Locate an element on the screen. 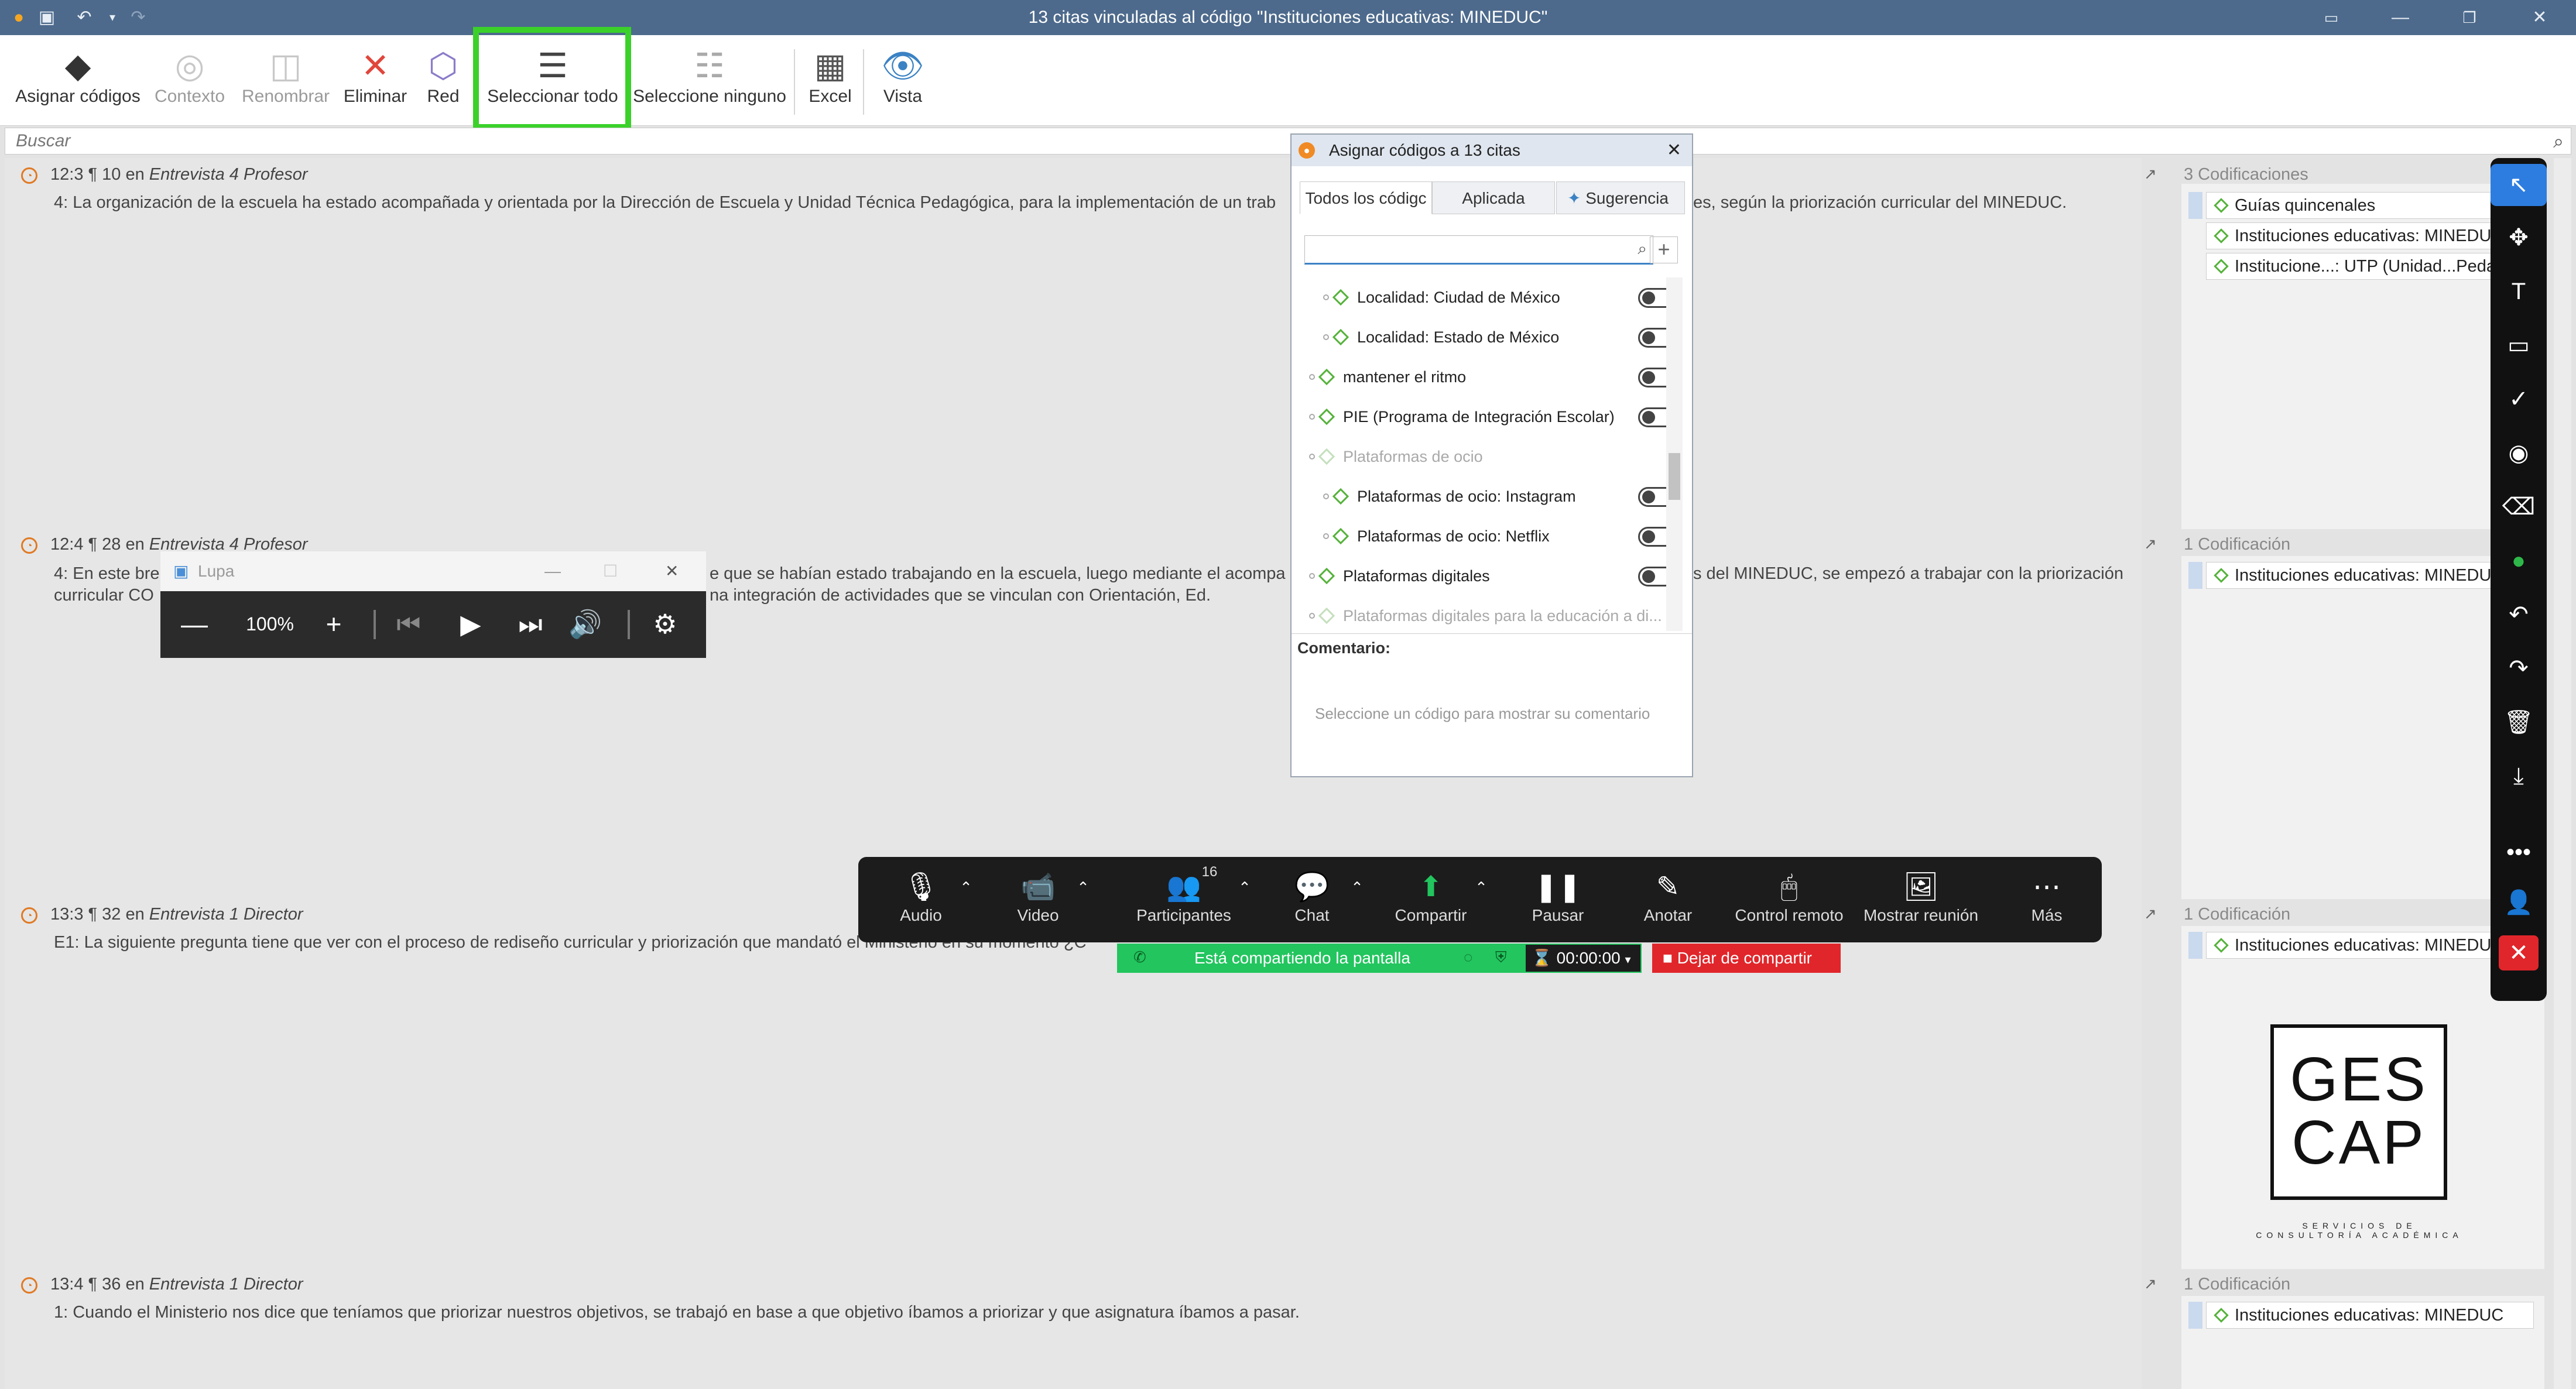 The image size is (2576, 1389). zoom-in-button: + is located at coordinates (333, 624).